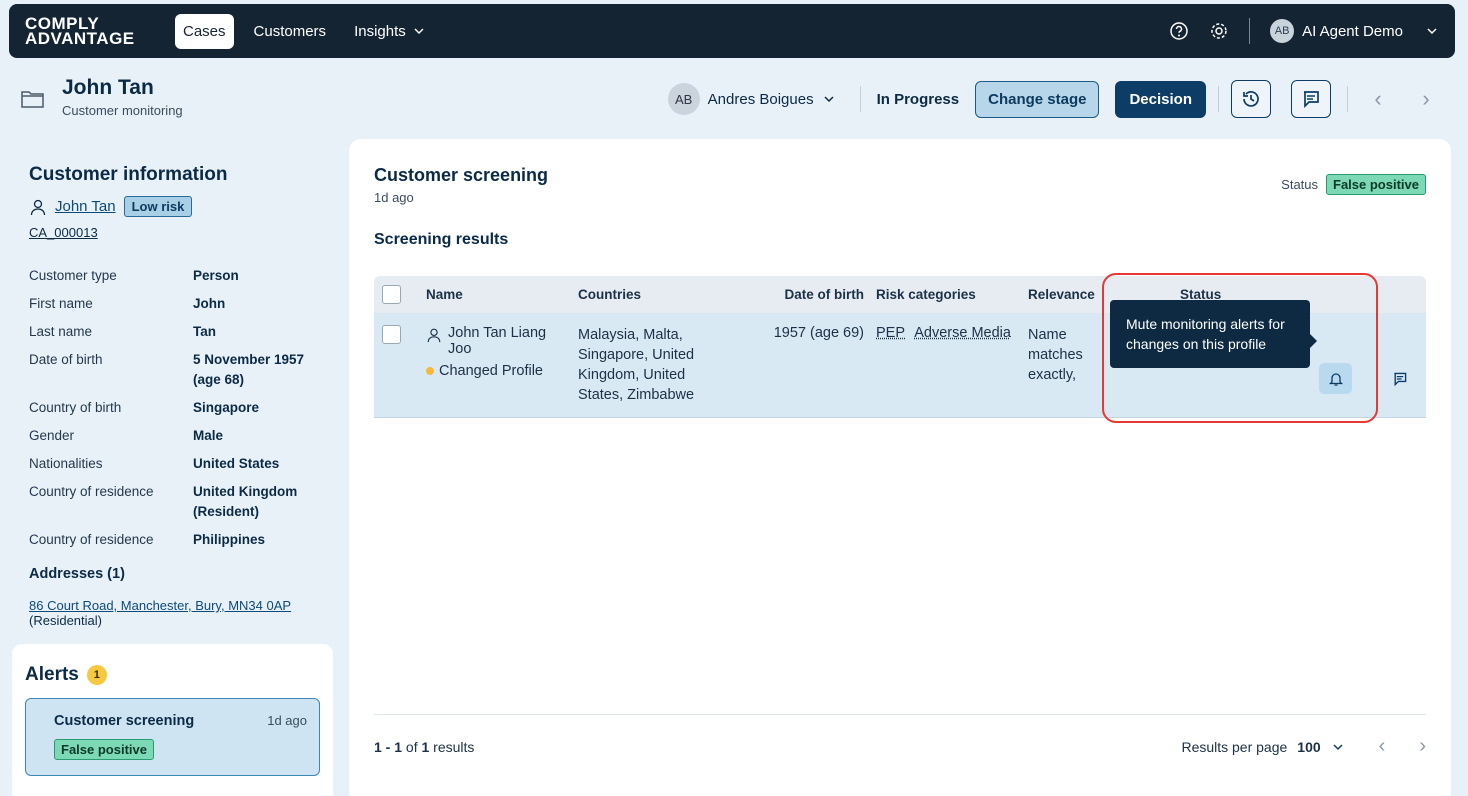 This screenshot has width=1468, height=796. What do you see at coordinates (802, 333) in the screenshot?
I see `match-dob: 1957 (age 69)` at bounding box center [802, 333].